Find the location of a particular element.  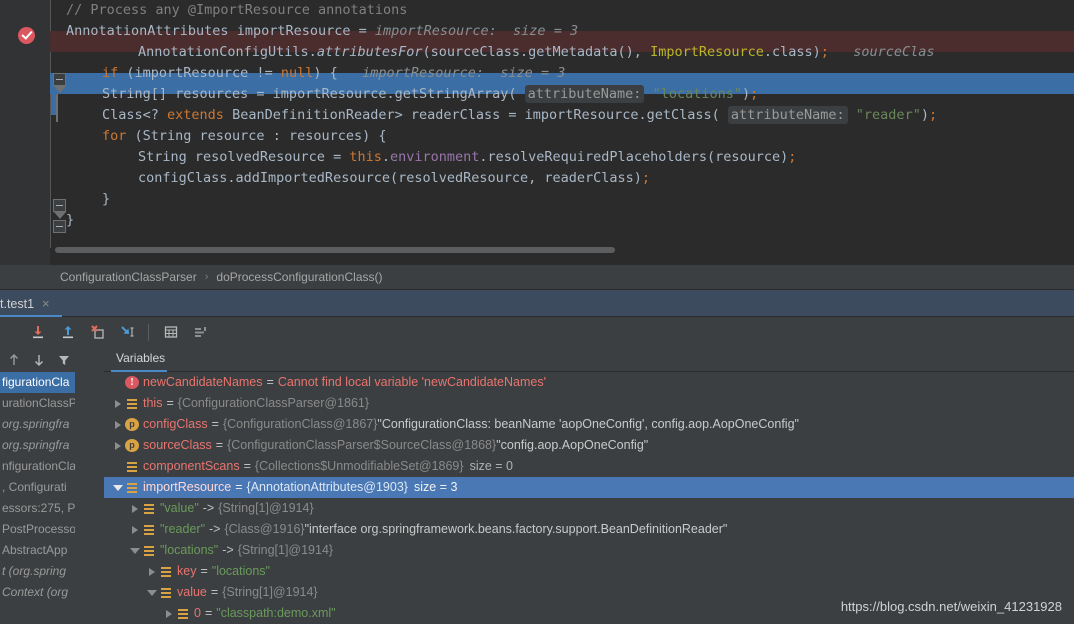

toolbar-separator is located at coordinates (148, 332).